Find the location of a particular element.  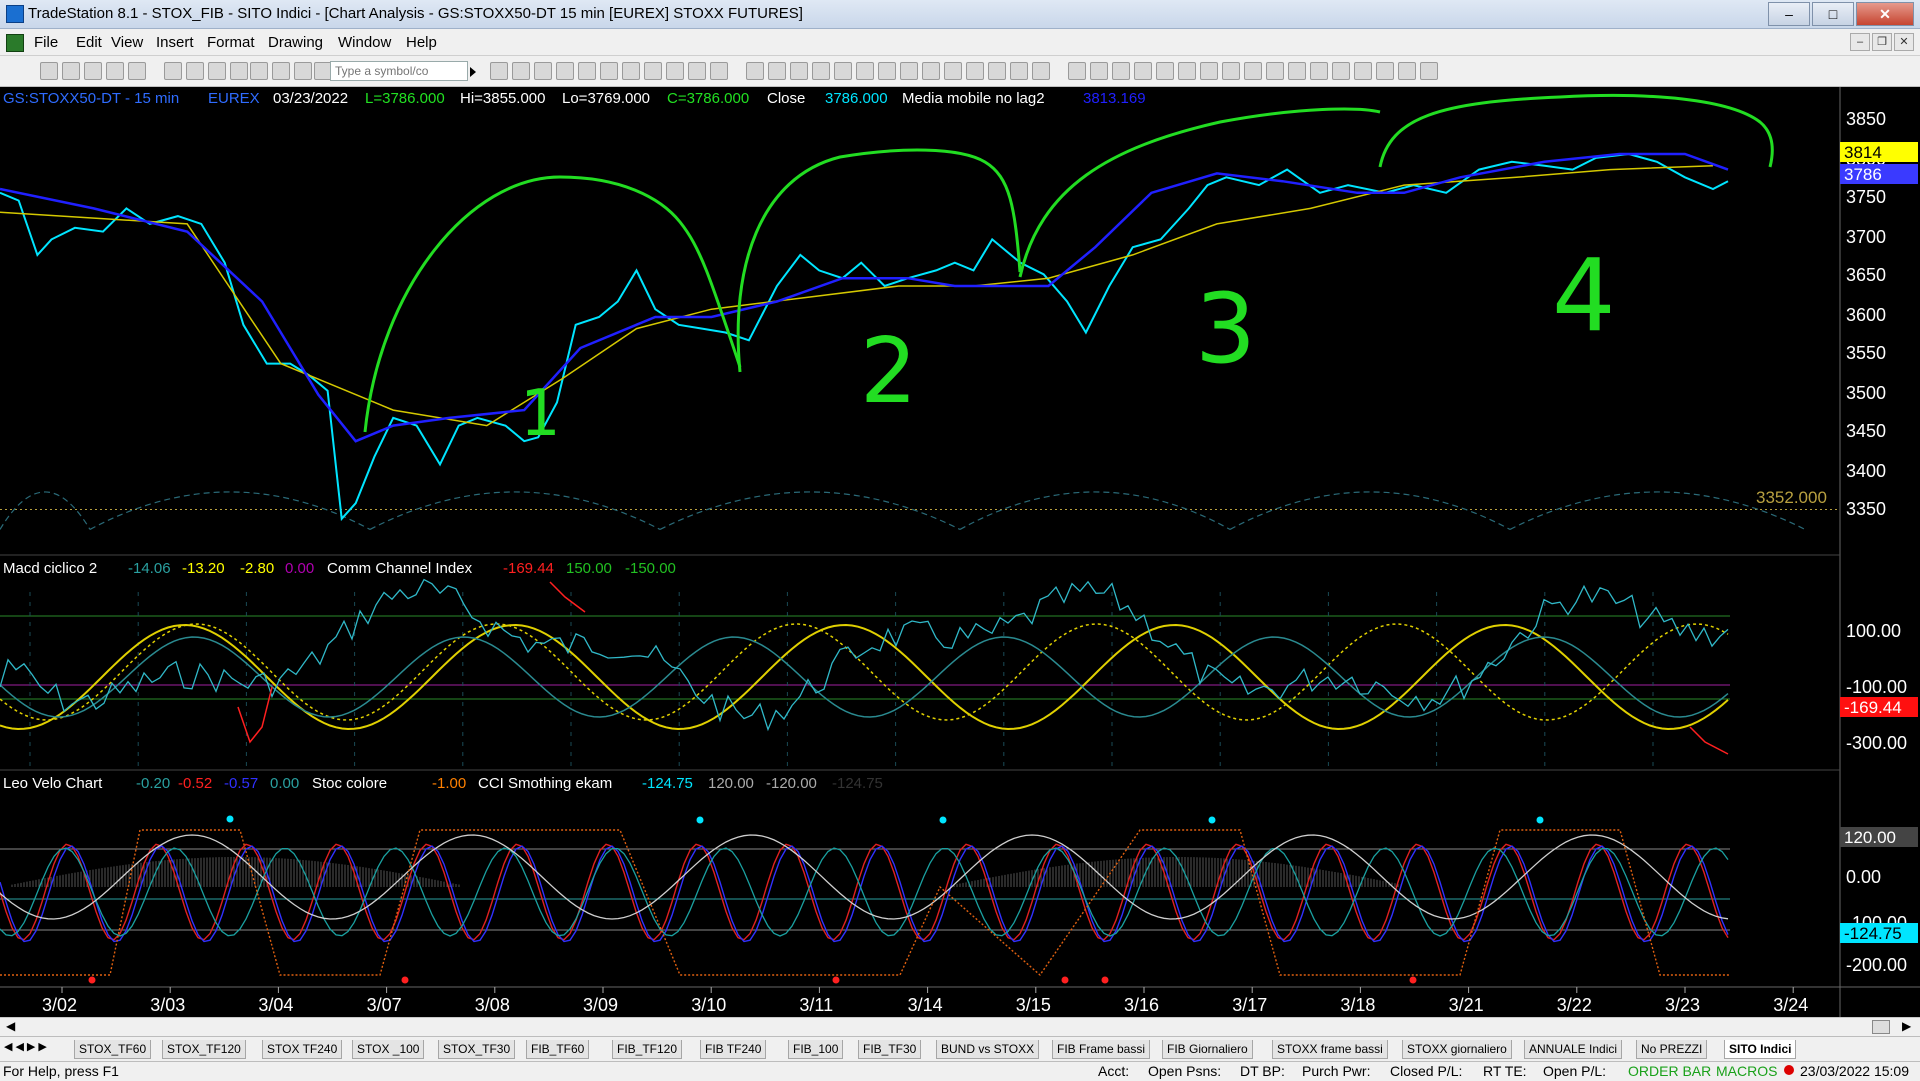

menu-edit: Edit is located at coordinates (89, 42).